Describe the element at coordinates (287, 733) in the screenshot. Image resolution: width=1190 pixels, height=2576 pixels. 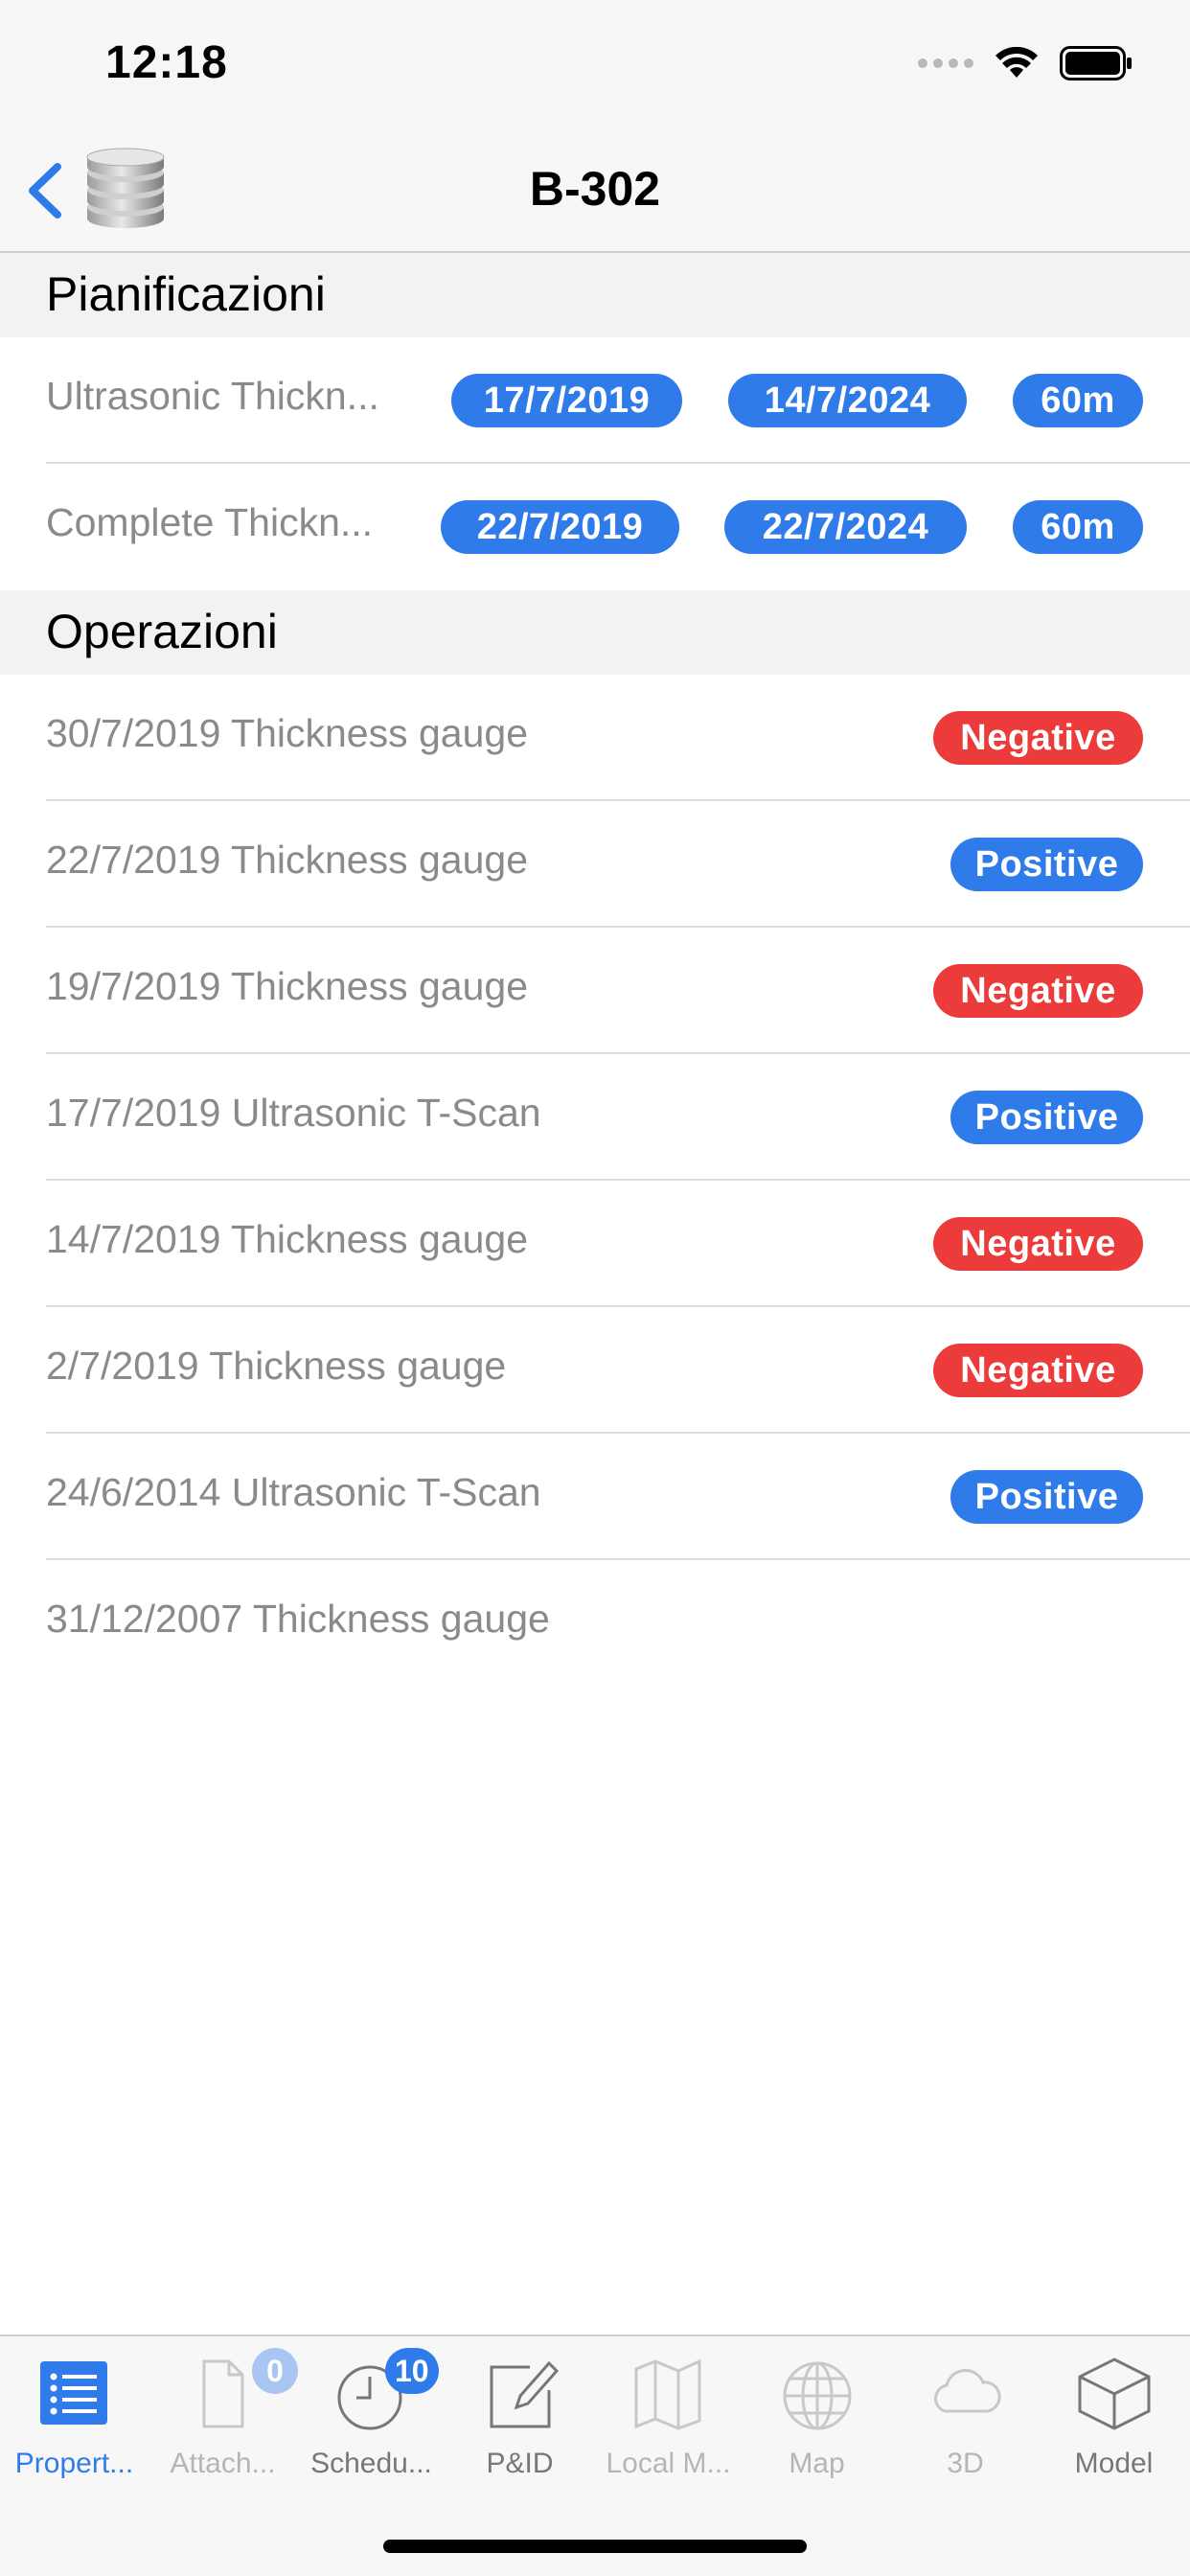
I see `operation-text: 30/7/2019 Thickness gauge` at that location.